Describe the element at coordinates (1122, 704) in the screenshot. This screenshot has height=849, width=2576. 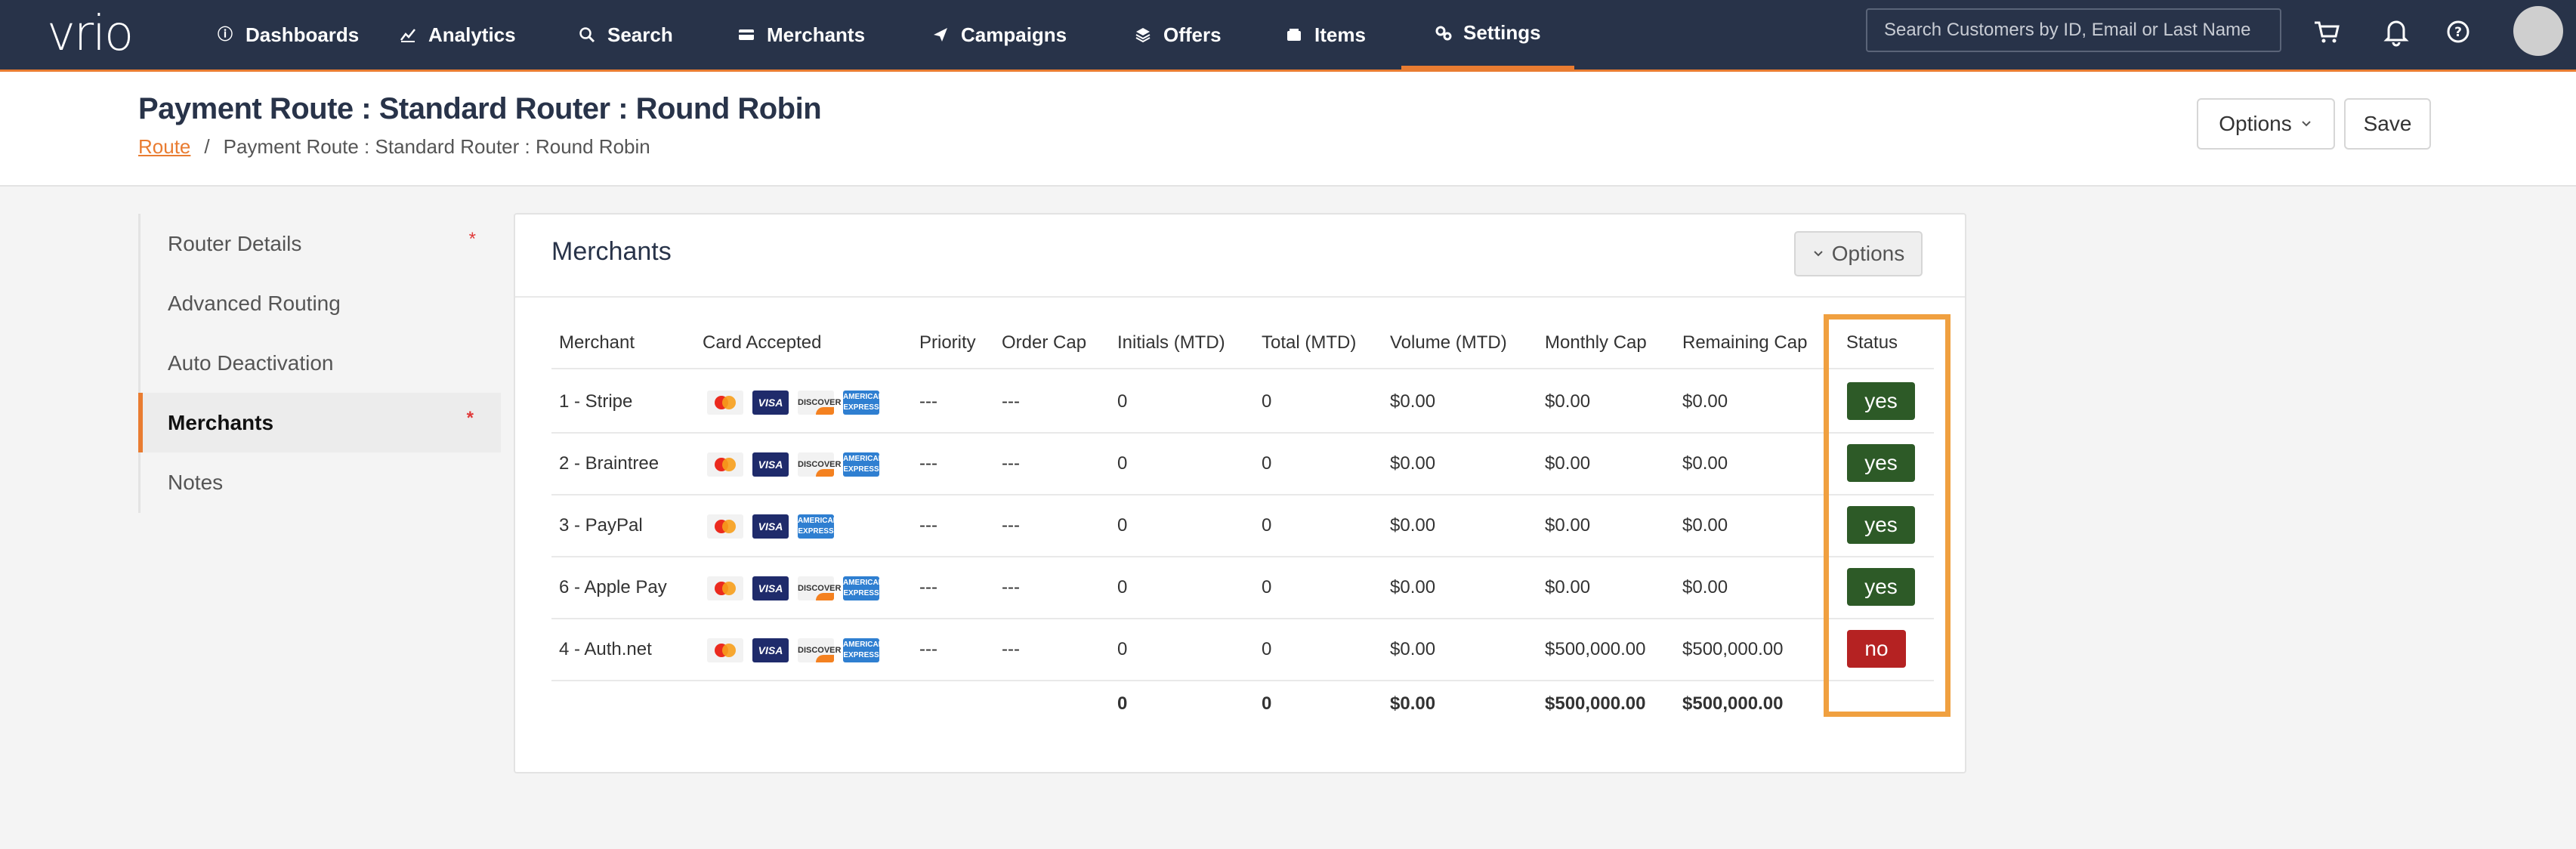
I see `total-initials: 0` at that location.